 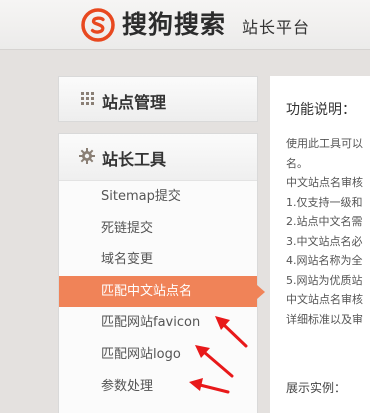 What do you see at coordinates (158, 387) in the screenshot?
I see `menu-item-params: 参数处理` at bounding box center [158, 387].